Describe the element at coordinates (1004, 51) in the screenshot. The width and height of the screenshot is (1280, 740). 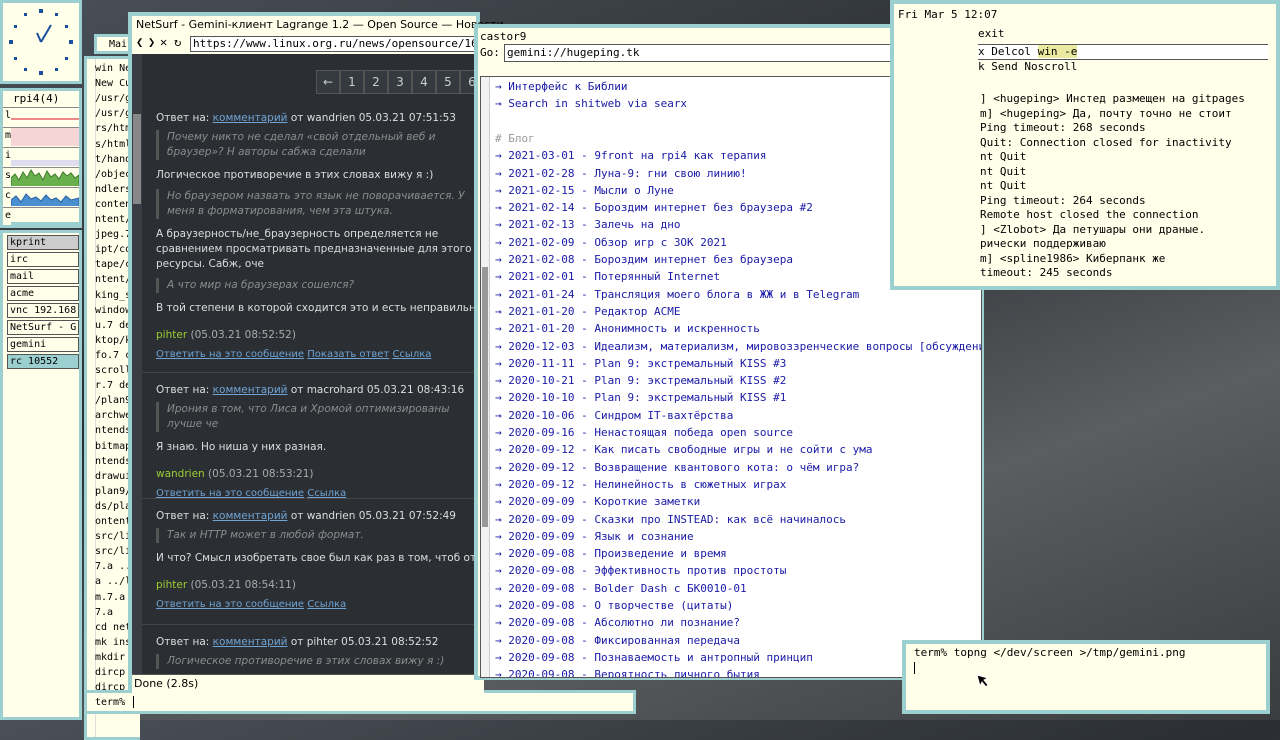
I see `delcol-command: x Delcol` at that location.